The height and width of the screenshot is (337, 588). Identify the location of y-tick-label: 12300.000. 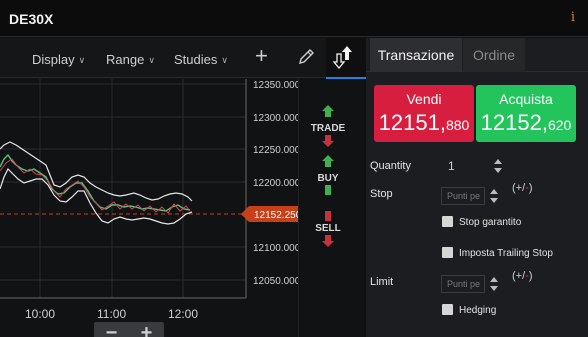
(275, 118).